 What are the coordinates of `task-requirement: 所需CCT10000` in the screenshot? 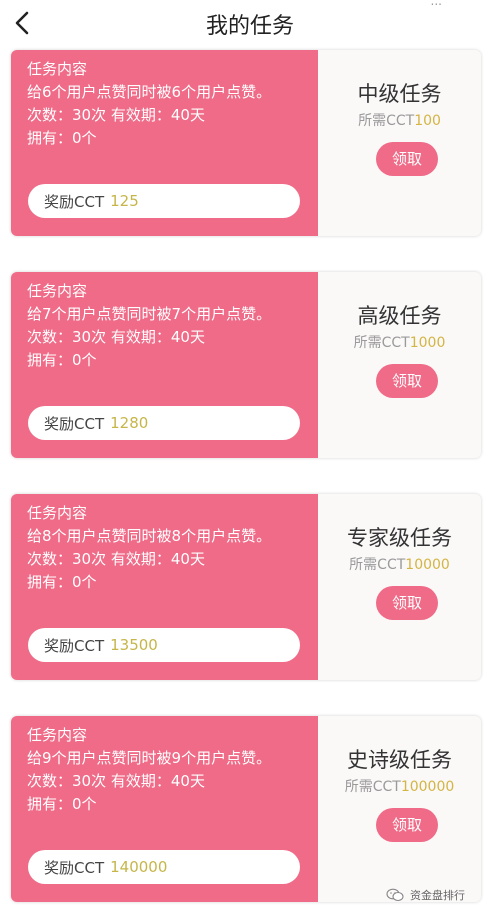 It's located at (399, 564).